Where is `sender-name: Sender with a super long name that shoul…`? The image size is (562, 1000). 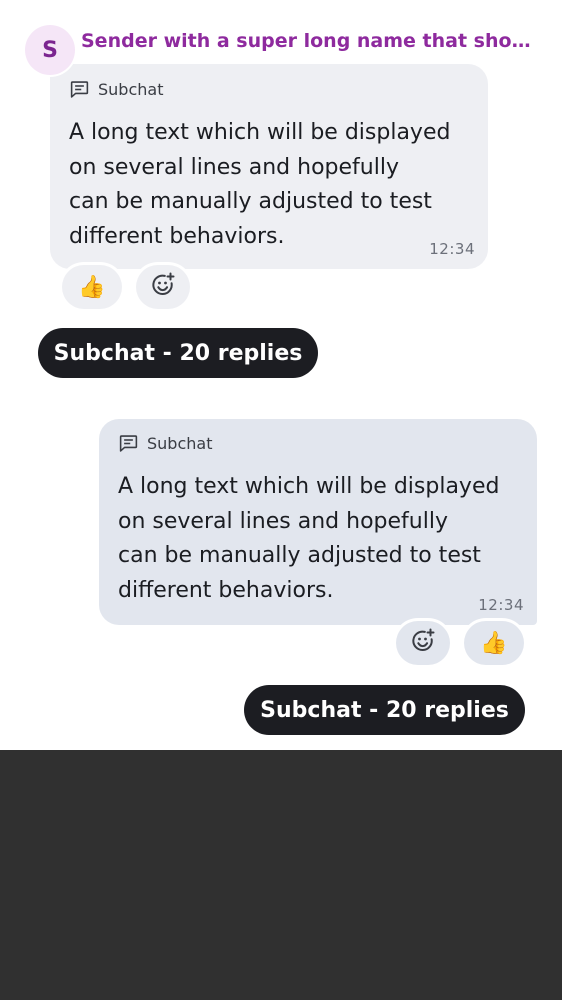 sender-name: Sender with a super long name that shoul… is located at coordinates (308, 41).